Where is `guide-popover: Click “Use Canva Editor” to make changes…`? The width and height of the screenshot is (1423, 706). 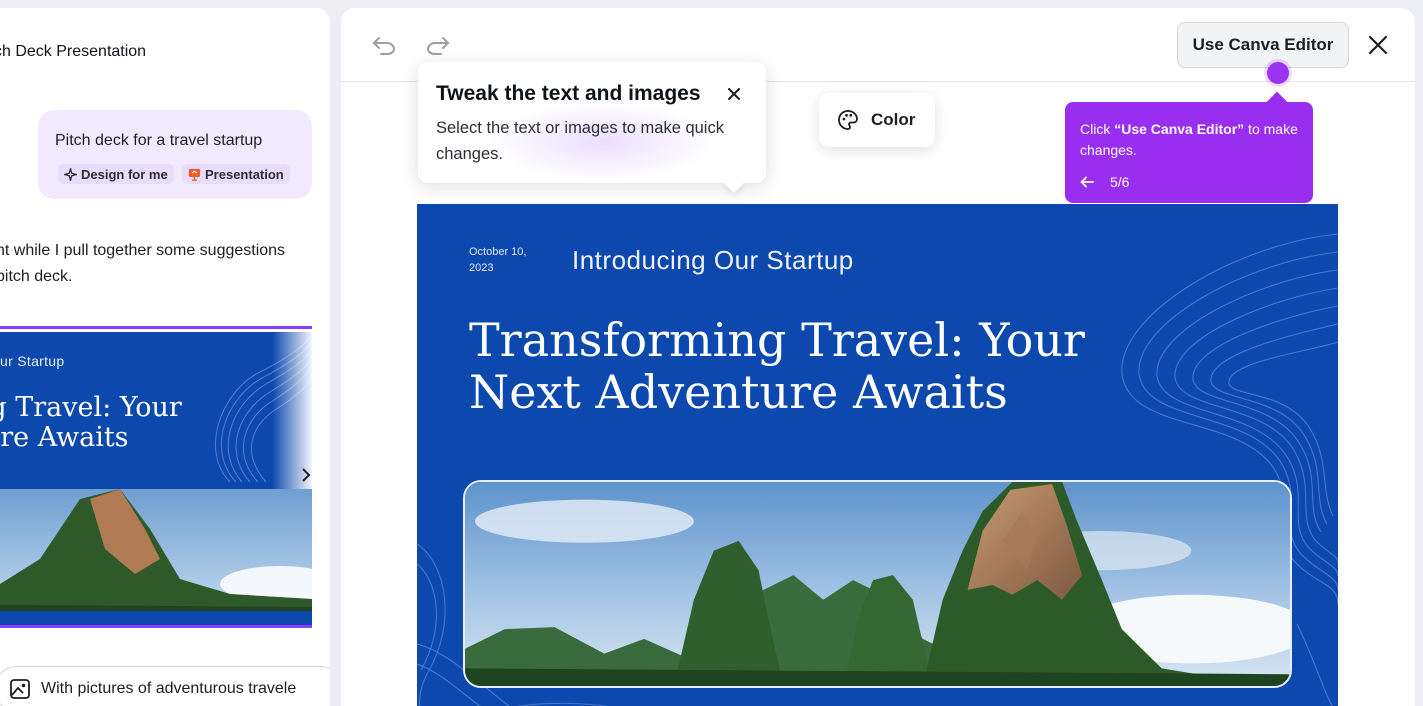
guide-popover: Click “Use Canva Editor” to make changes… is located at coordinates (1189, 147).